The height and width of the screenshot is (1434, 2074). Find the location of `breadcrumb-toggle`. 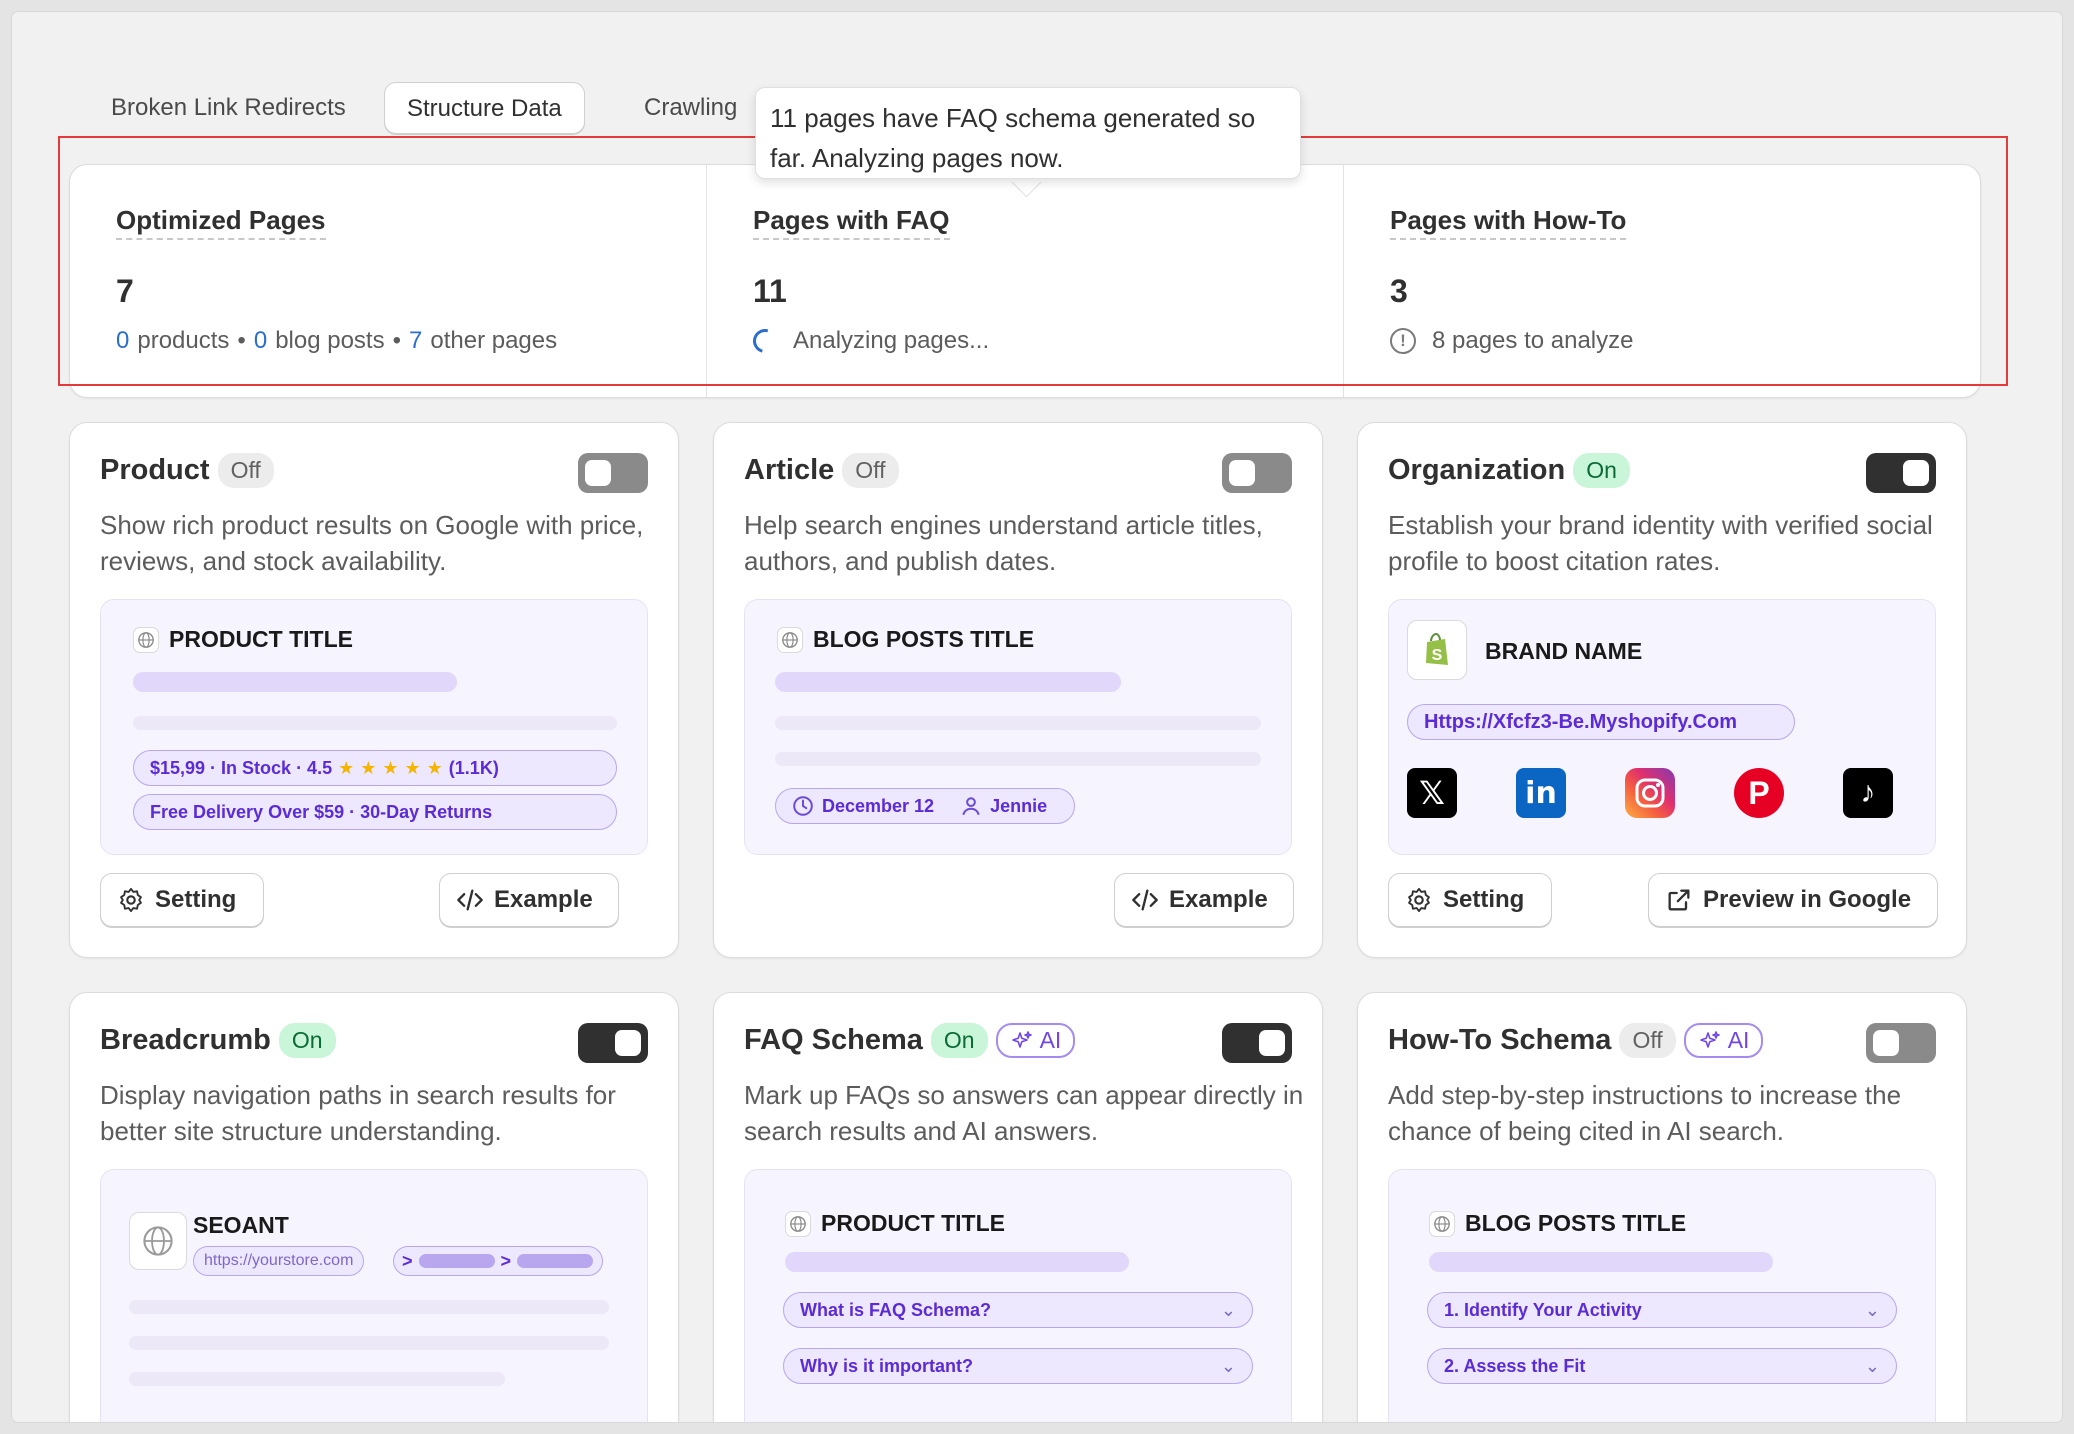

breadcrumb-toggle is located at coordinates (613, 1043).